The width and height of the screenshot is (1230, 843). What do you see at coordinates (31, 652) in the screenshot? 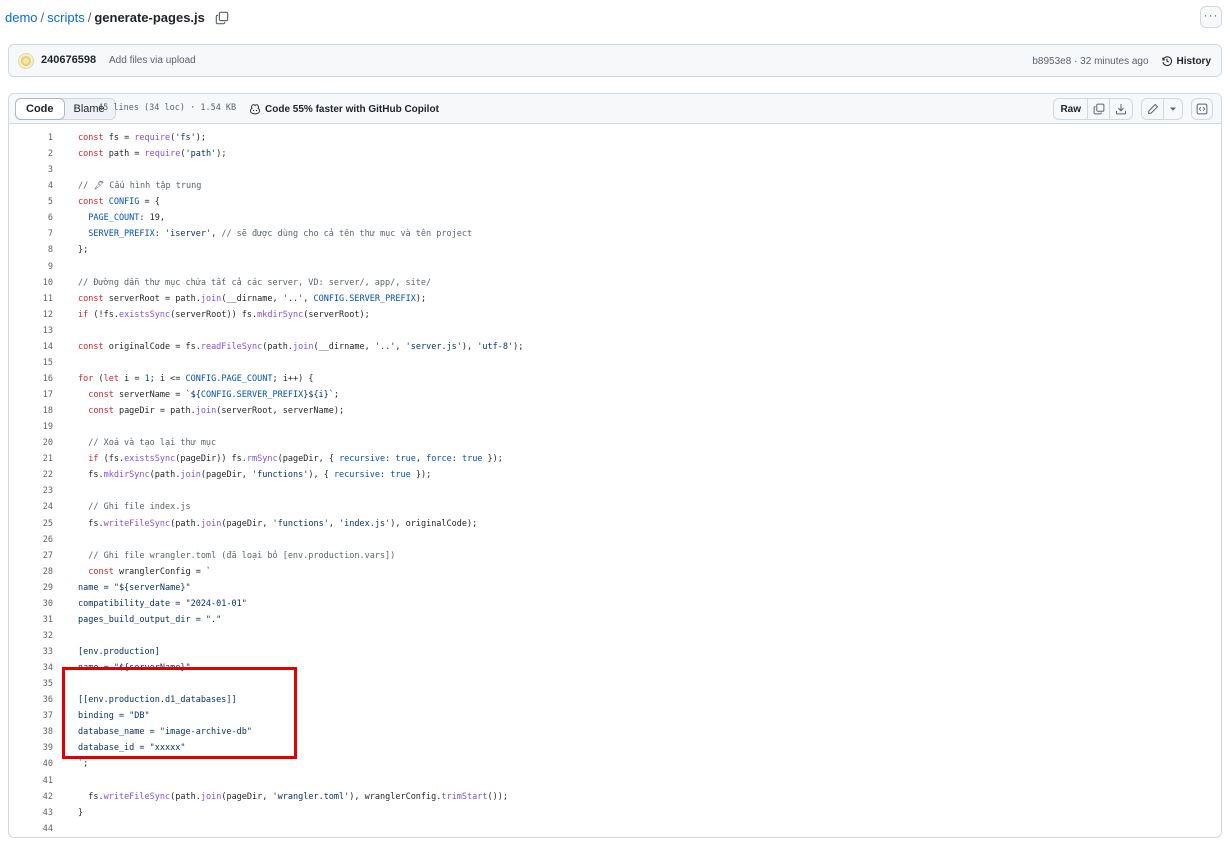
I see `line-number: 33` at bounding box center [31, 652].